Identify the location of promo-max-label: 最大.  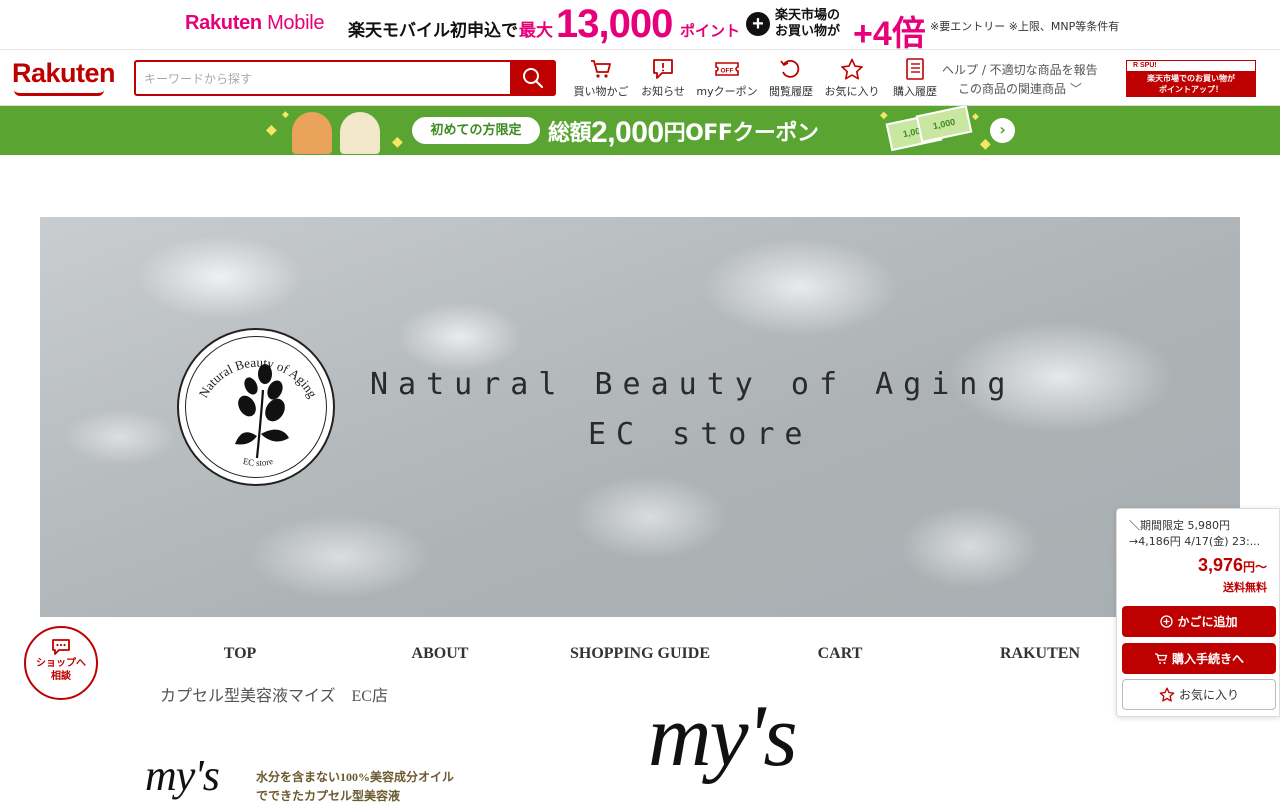
(536, 31).